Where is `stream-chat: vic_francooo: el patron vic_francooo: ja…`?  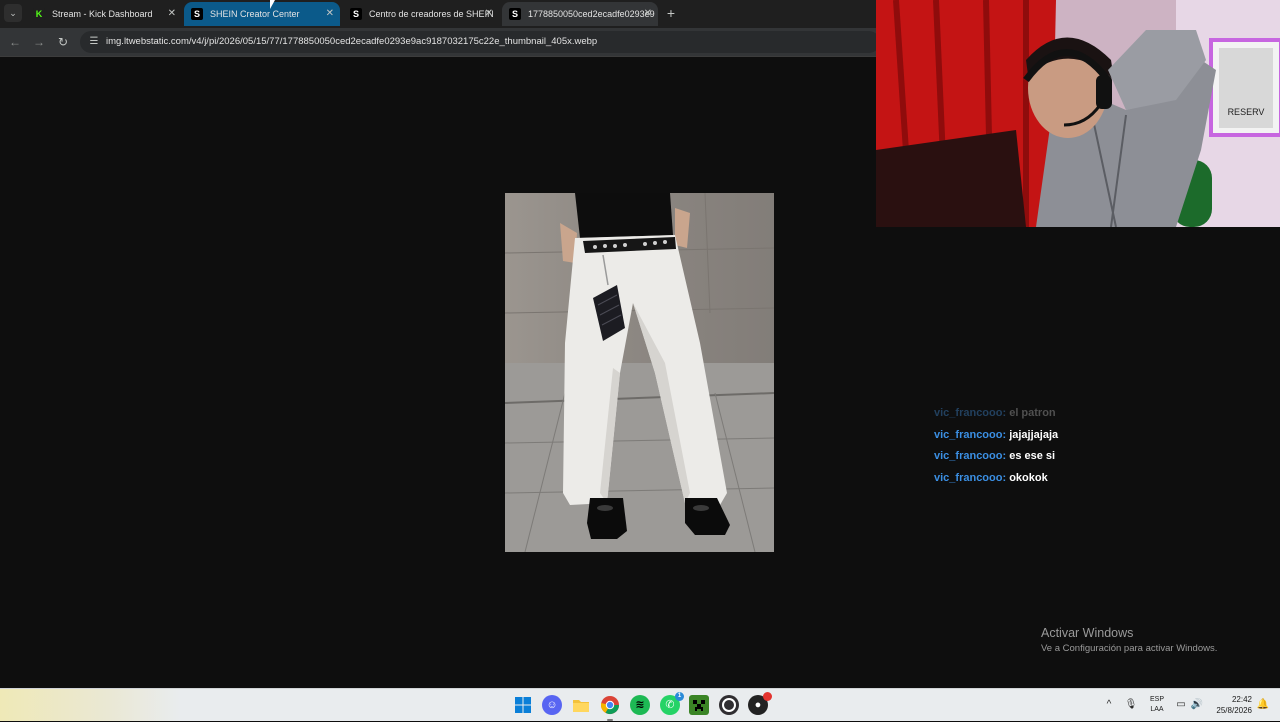
stream-chat: vic_francooo: el patron vic_francooo: ja… is located at coordinates (1094, 447).